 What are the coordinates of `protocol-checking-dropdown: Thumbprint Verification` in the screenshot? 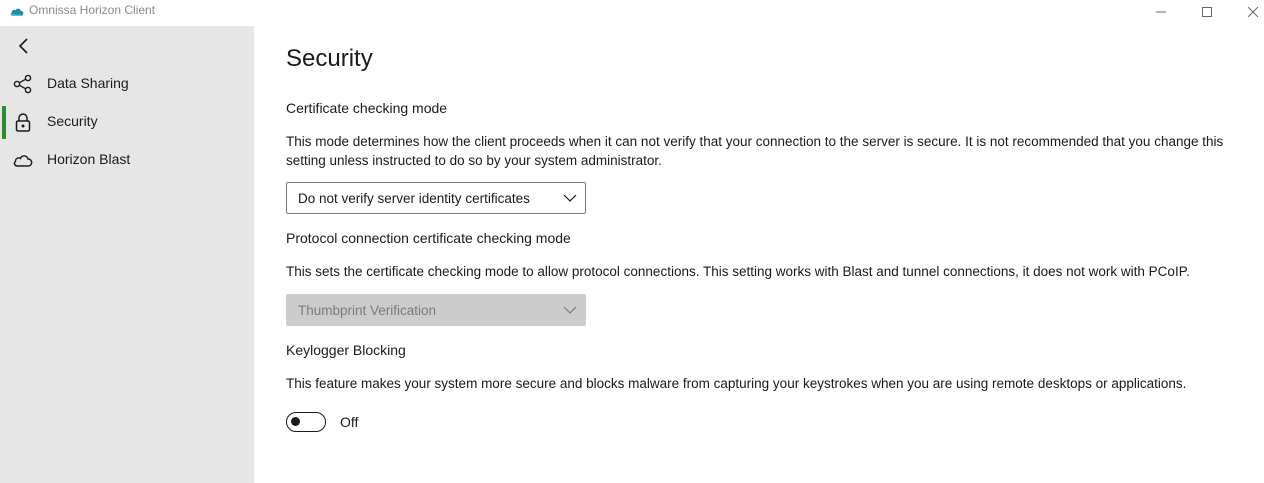 It's located at (436, 310).